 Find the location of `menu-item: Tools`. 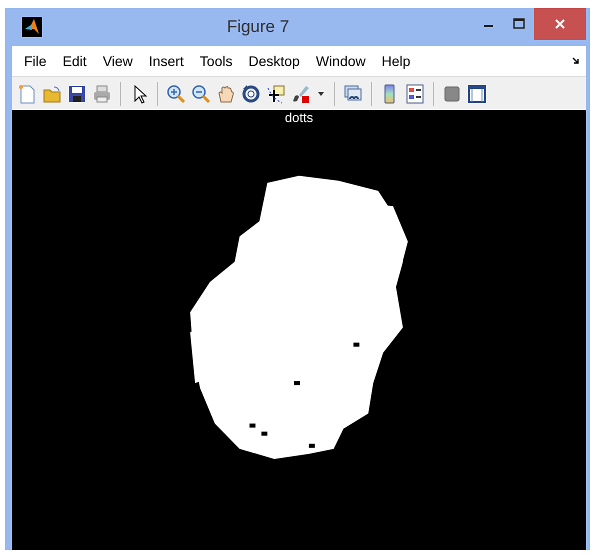

menu-item: Tools is located at coordinates (216, 61).